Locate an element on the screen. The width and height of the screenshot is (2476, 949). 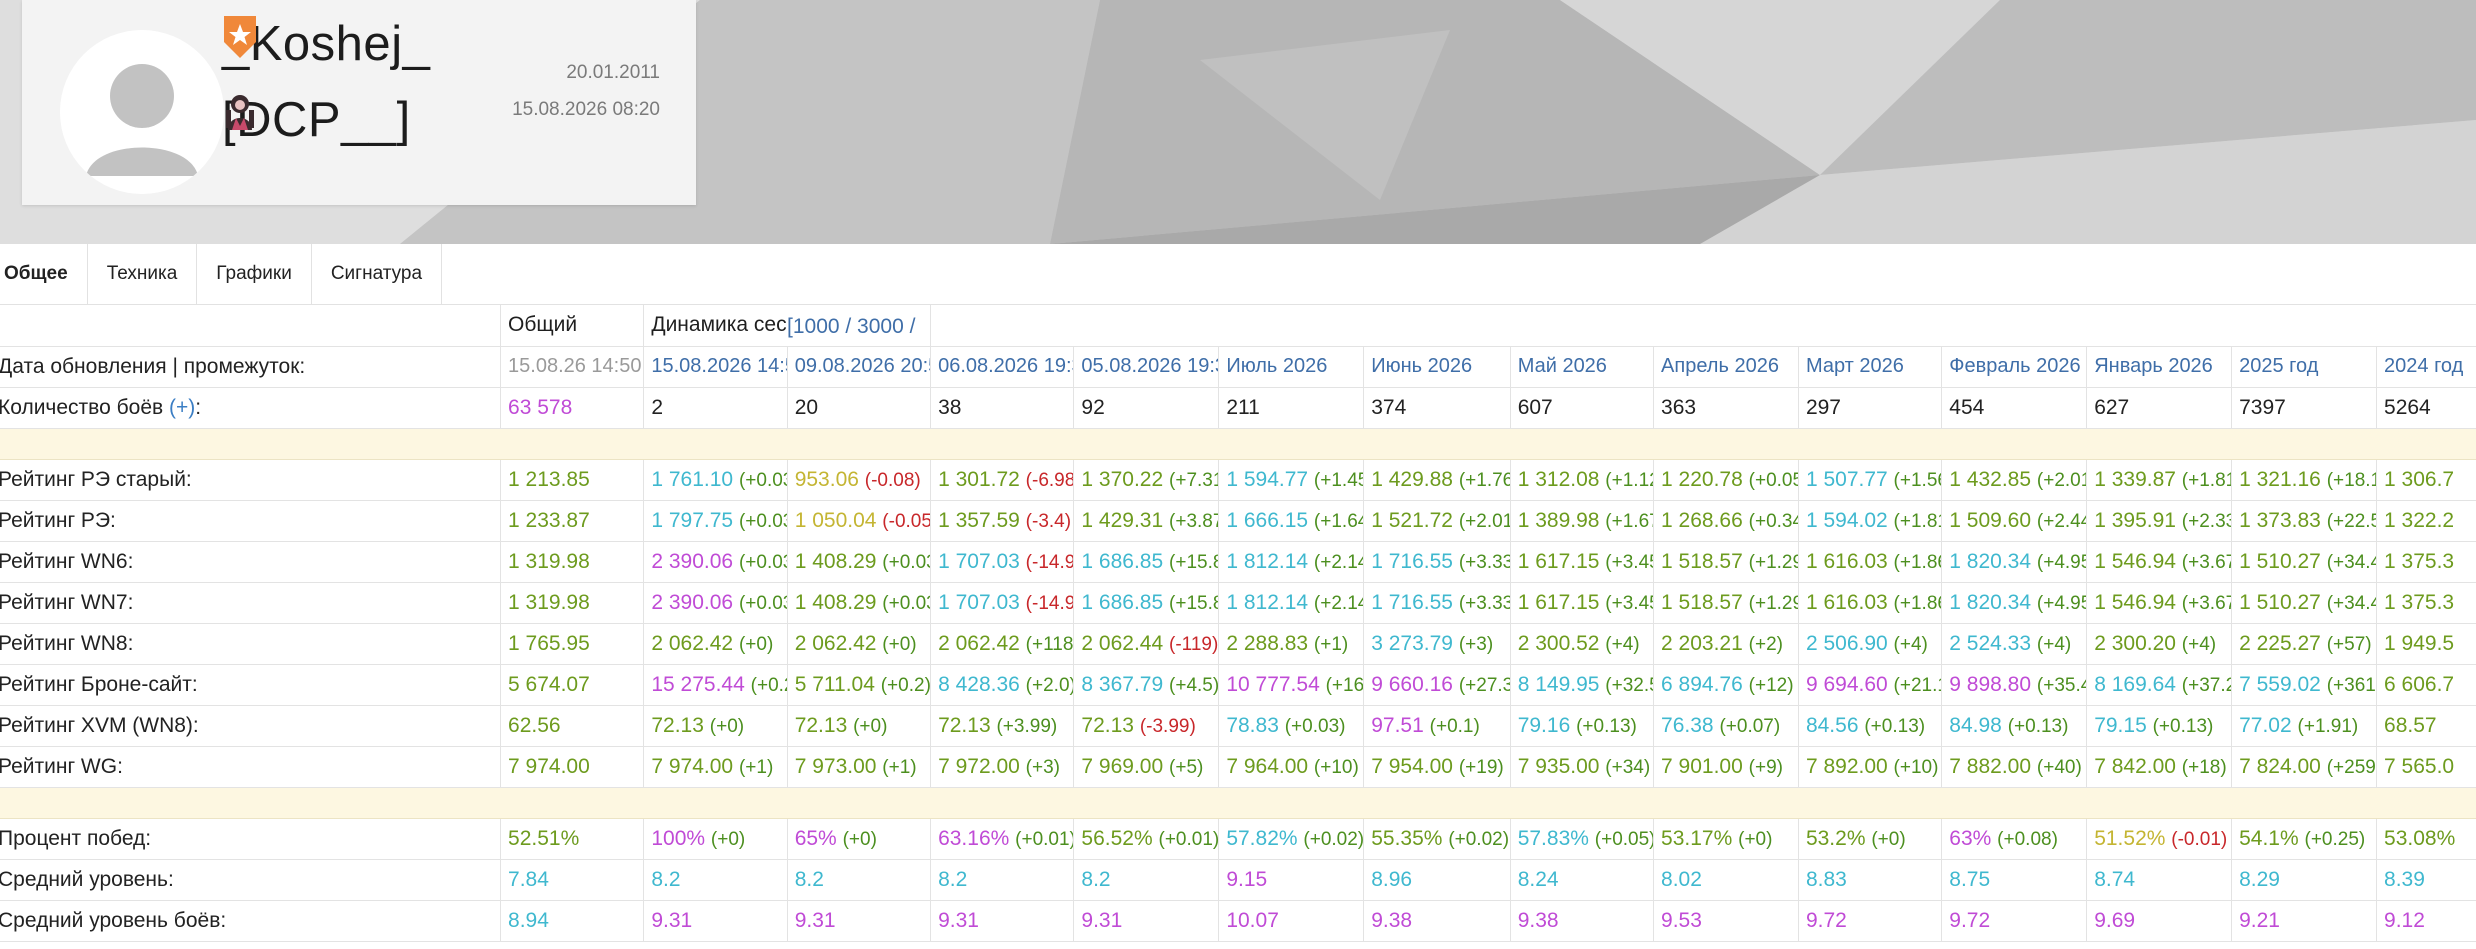
stat-cell: 1 686.85 (+15.8) is located at coordinates (1146, 603).